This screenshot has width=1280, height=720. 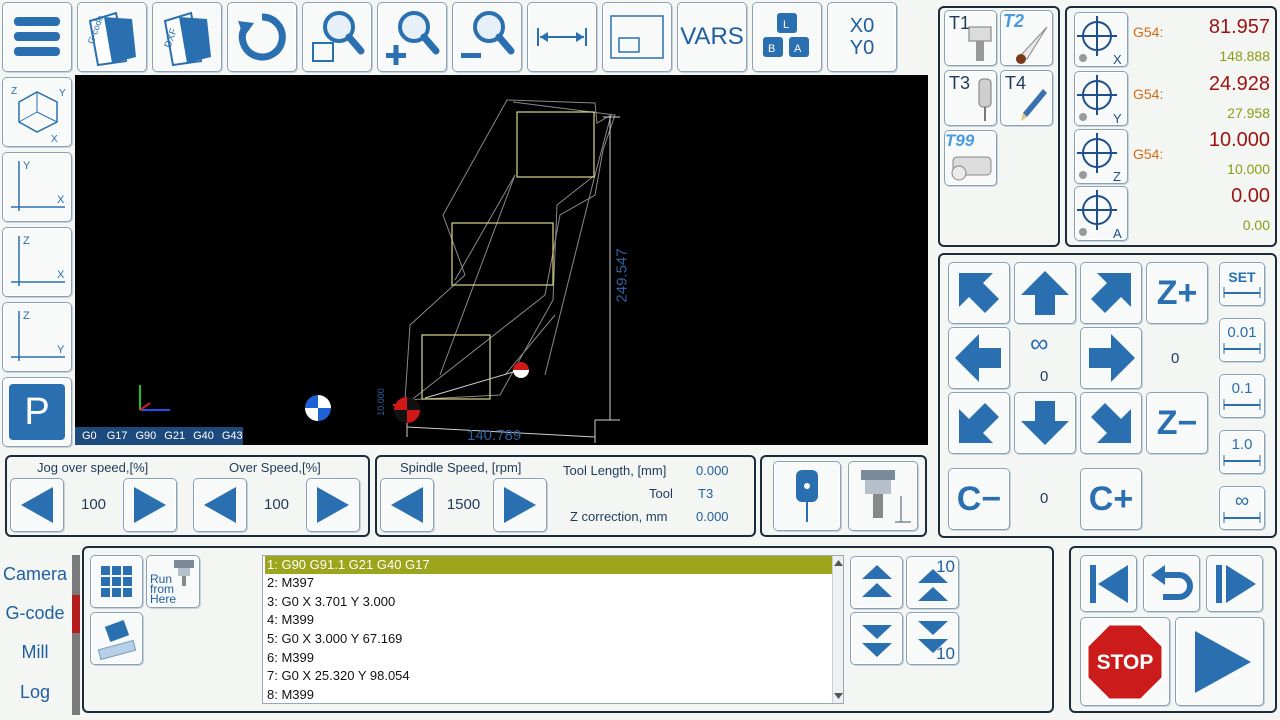 What do you see at coordinates (932, 638) in the screenshot?
I see `scroll-down-page-button: 10` at bounding box center [932, 638].